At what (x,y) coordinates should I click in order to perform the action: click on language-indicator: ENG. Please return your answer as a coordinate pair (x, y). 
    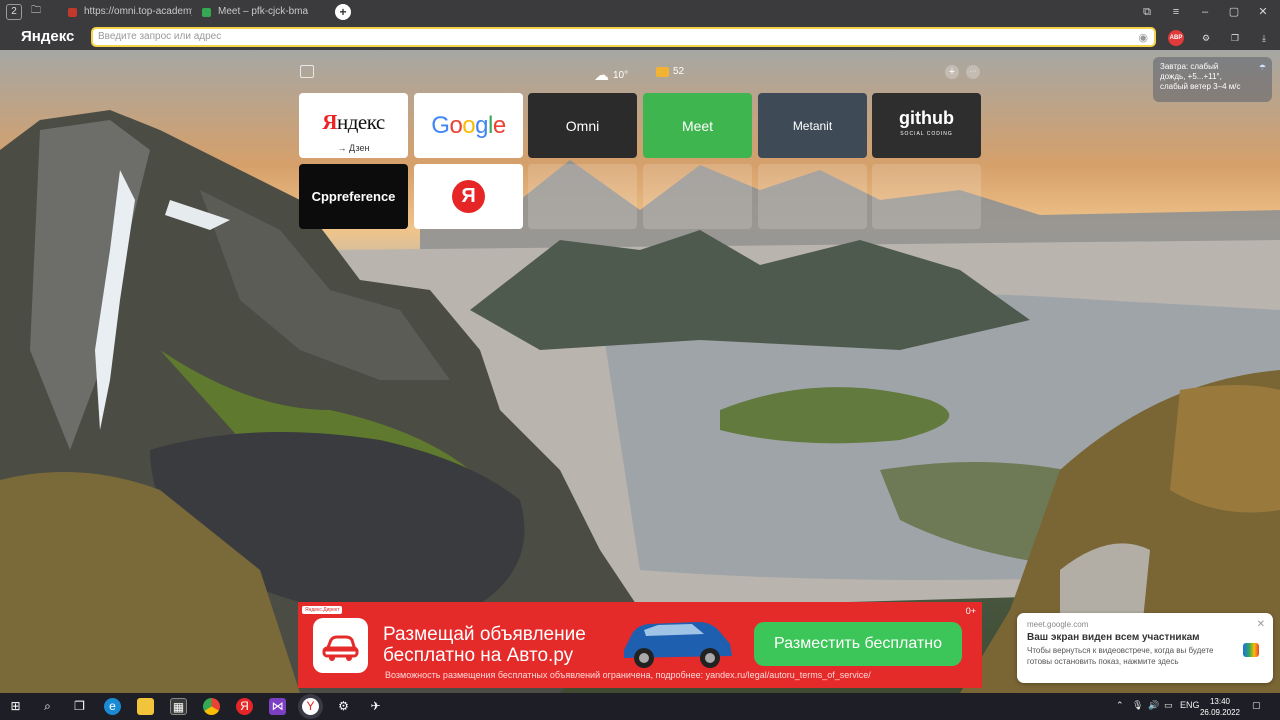
    Looking at the image, I should click on (1190, 705).